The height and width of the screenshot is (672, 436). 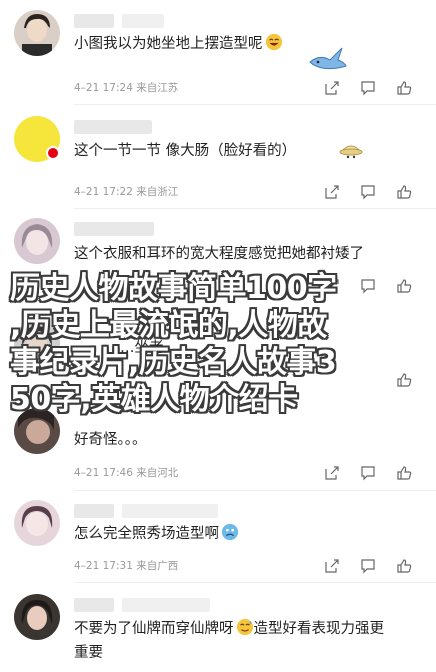 I want to click on sweat-emoji-icon, so click(x=244, y=627).